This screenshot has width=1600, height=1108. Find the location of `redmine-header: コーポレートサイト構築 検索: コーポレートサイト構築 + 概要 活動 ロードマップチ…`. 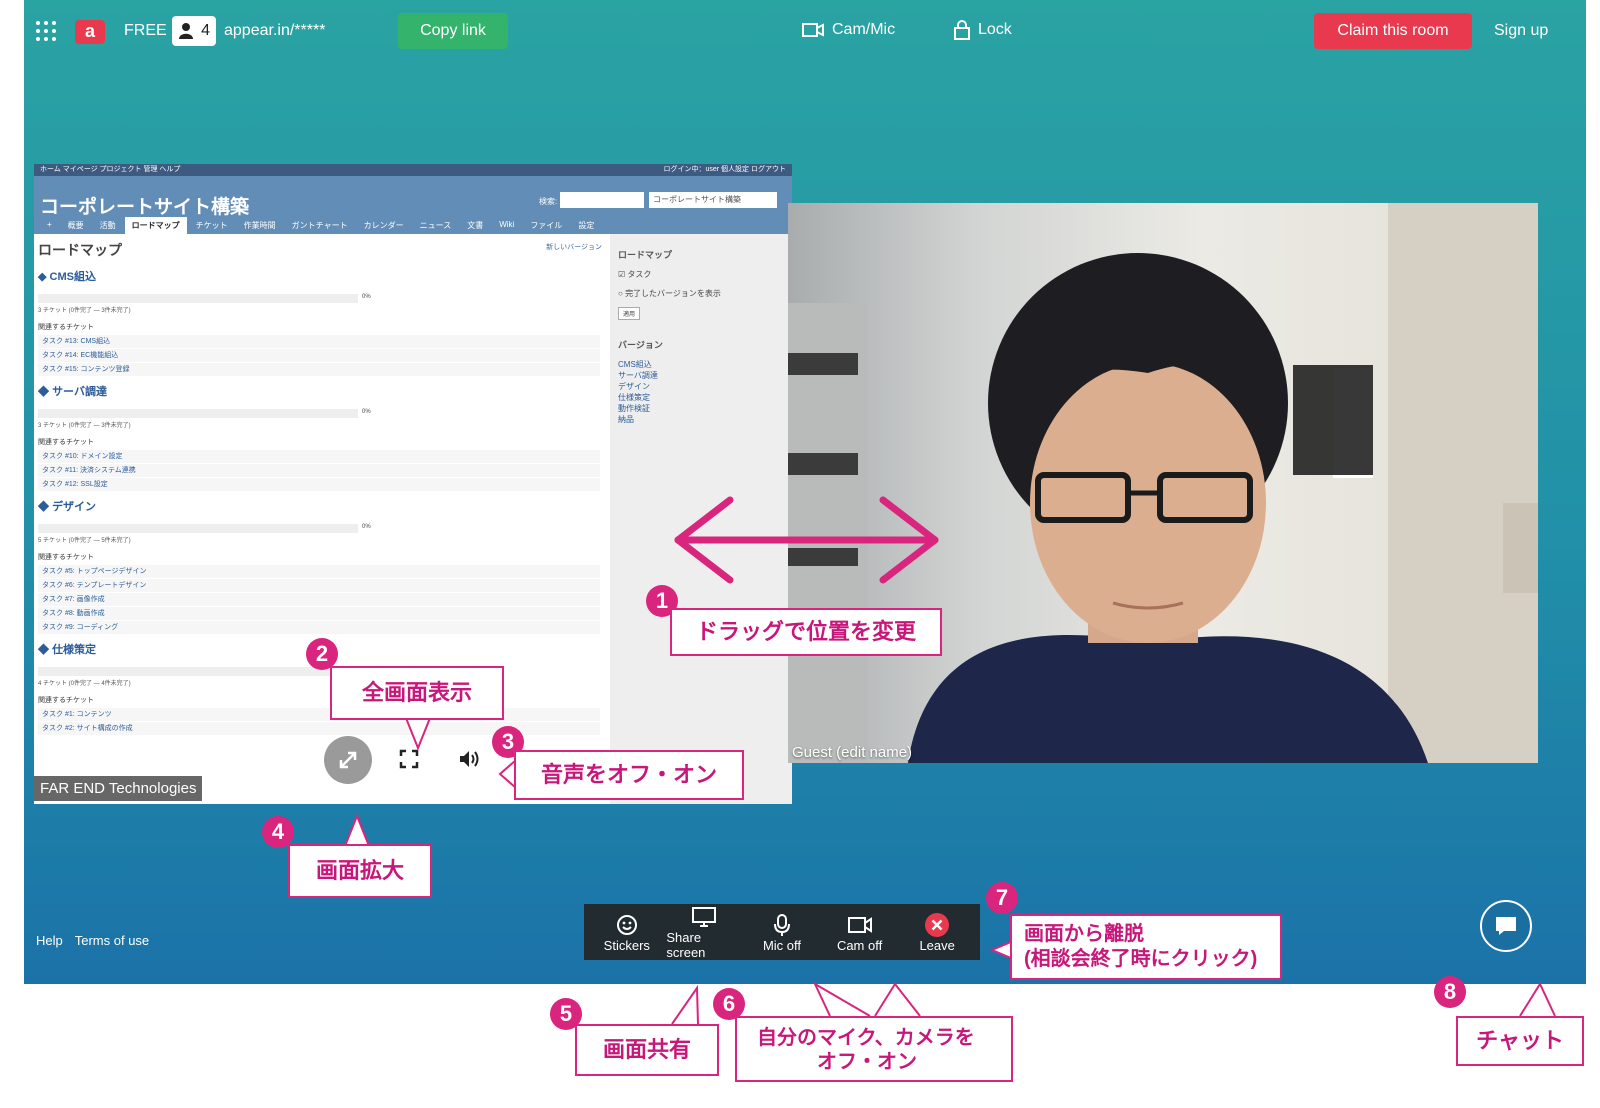

redmine-header: コーポレートサイト構築 検索: コーポレートサイト構築 + 概要 活動 ロードマップチ… is located at coordinates (413, 205).